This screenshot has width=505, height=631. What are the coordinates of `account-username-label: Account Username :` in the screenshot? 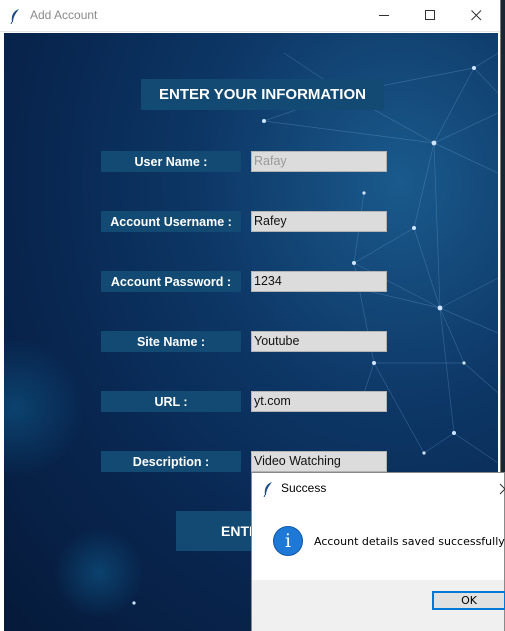 It's located at (171, 221).